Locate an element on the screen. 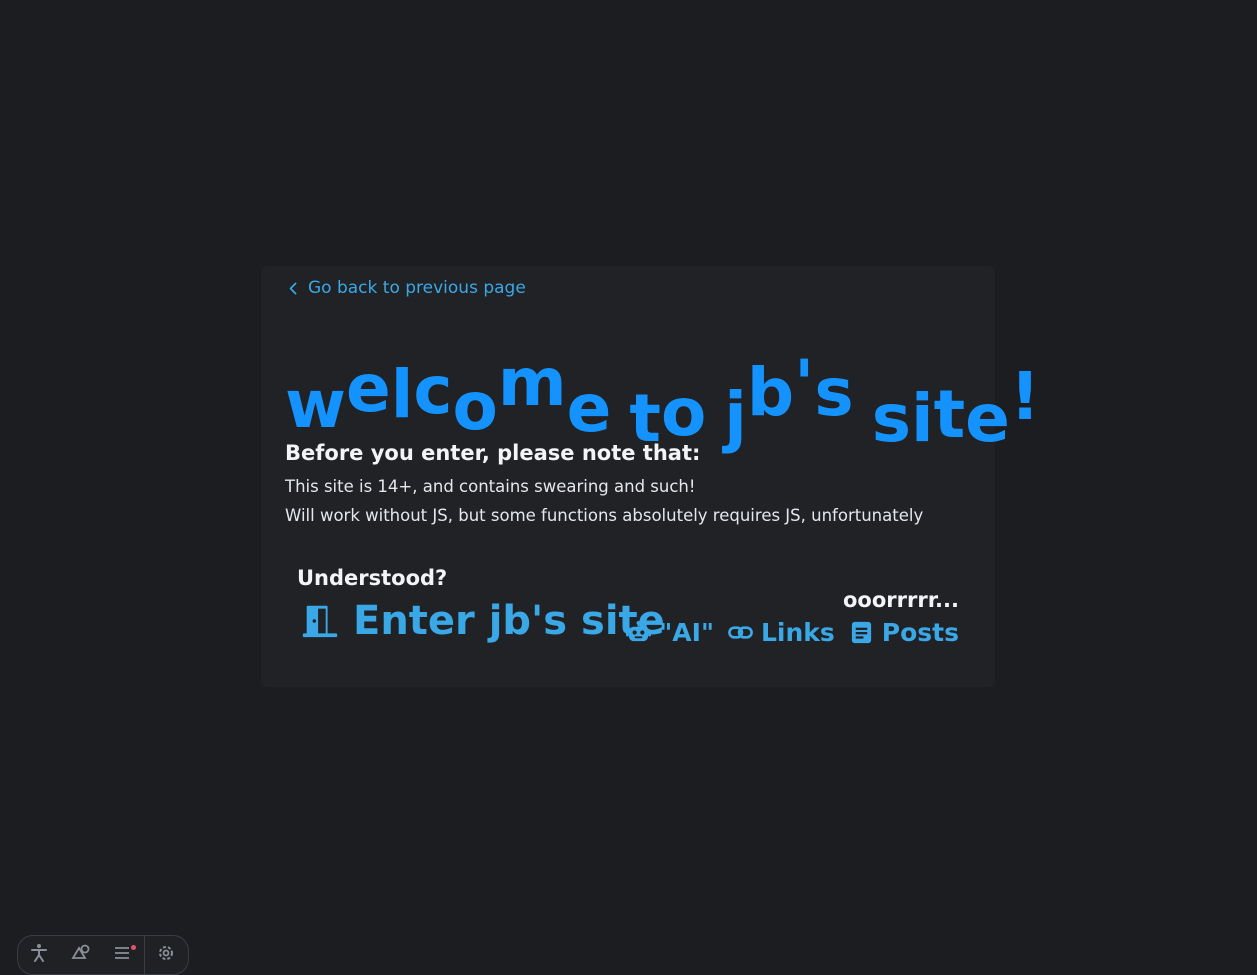 Image resolution: width=1257 pixels, height=975 pixels. chevron-left-icon is located at coordinates (293, 288).